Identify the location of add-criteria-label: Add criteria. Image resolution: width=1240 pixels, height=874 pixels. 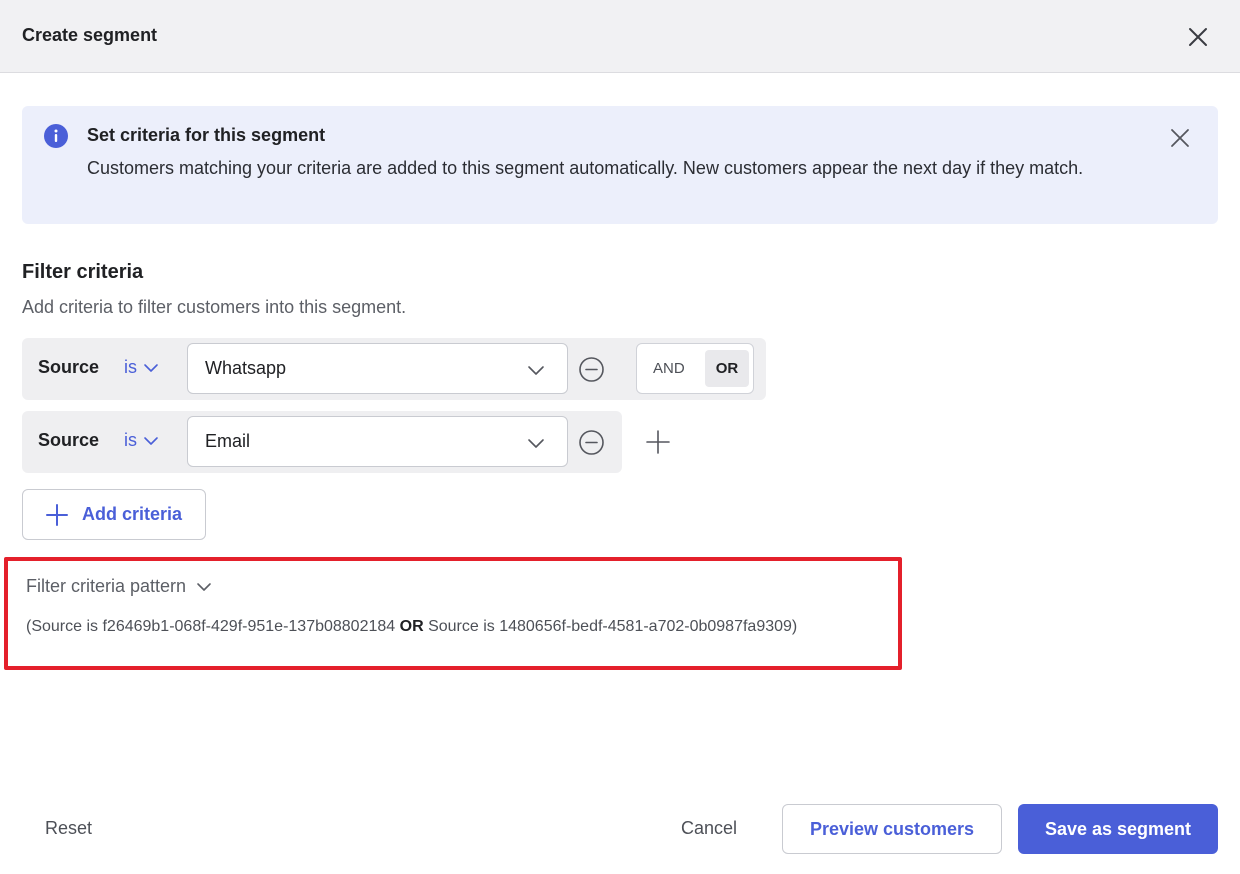
(132, 514).